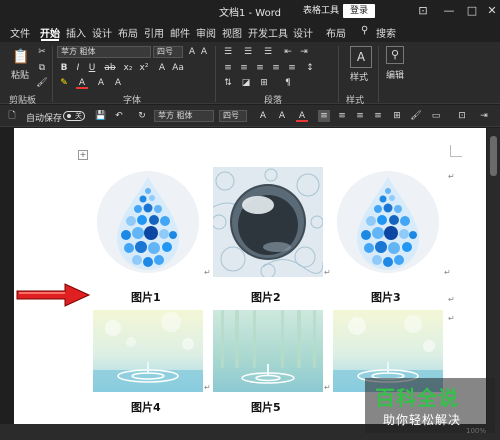 The width and height of the screenshot is (500, 440). What do you see at coordinates (484, 116) in the screenshot?
I see `more-icon: ⇥` at bounding box center [484, 116].